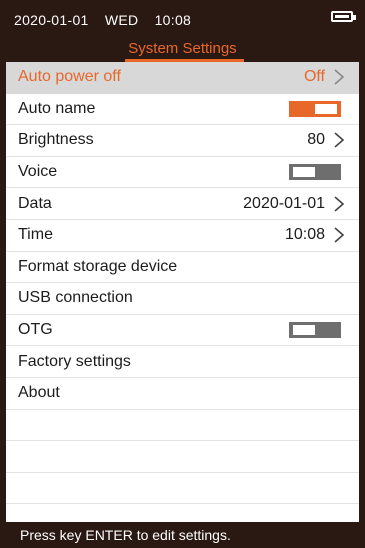 This screenshot has height=548, width=365. I want to click on settings-row-auto-name: Auto name, so click(182, 110).